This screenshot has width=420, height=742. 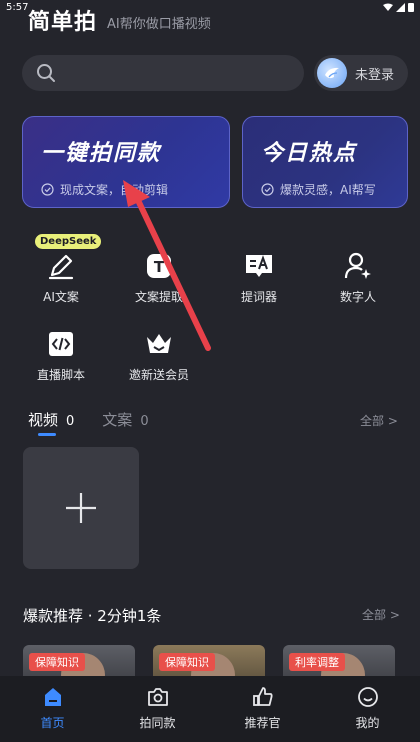 I want to click on tool-label: 邀新送会员, so click(x=158, y=375).